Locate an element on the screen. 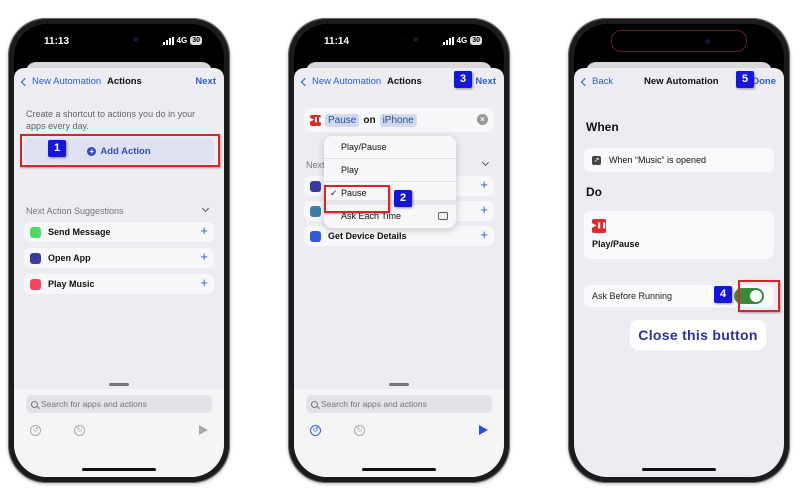 Image resolution: width=800 pixels, height=500 pixels. suggestion-label: Play Music is located at coordinates (71, 284).